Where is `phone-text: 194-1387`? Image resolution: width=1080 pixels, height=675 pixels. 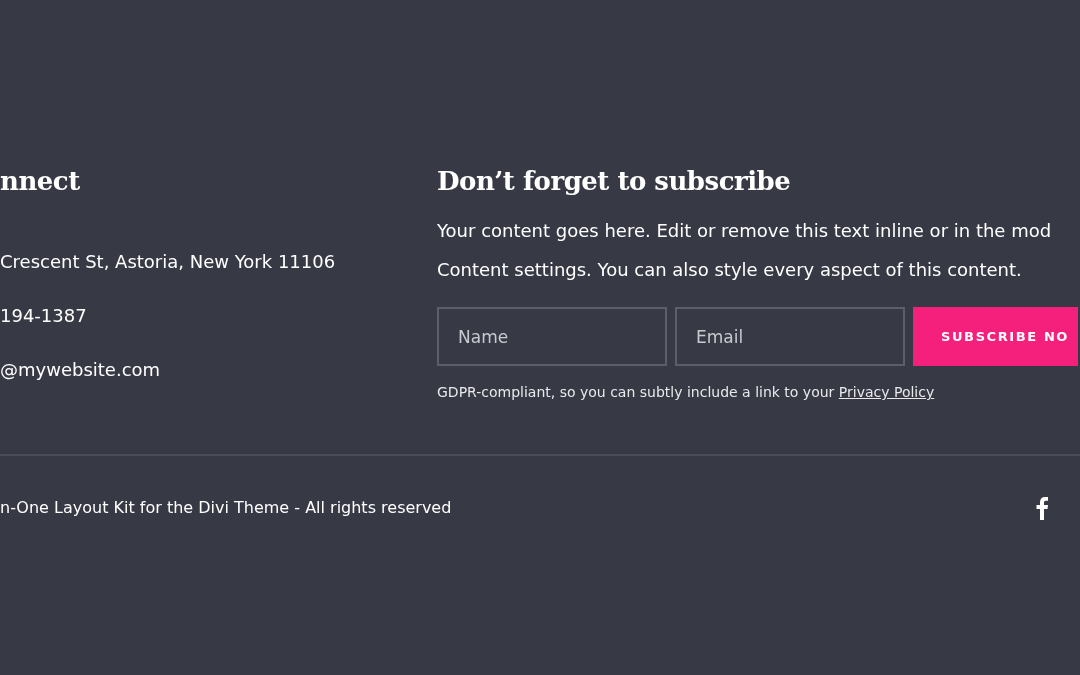
phone-text: 194-1387 is located at coordinates (44, 316).